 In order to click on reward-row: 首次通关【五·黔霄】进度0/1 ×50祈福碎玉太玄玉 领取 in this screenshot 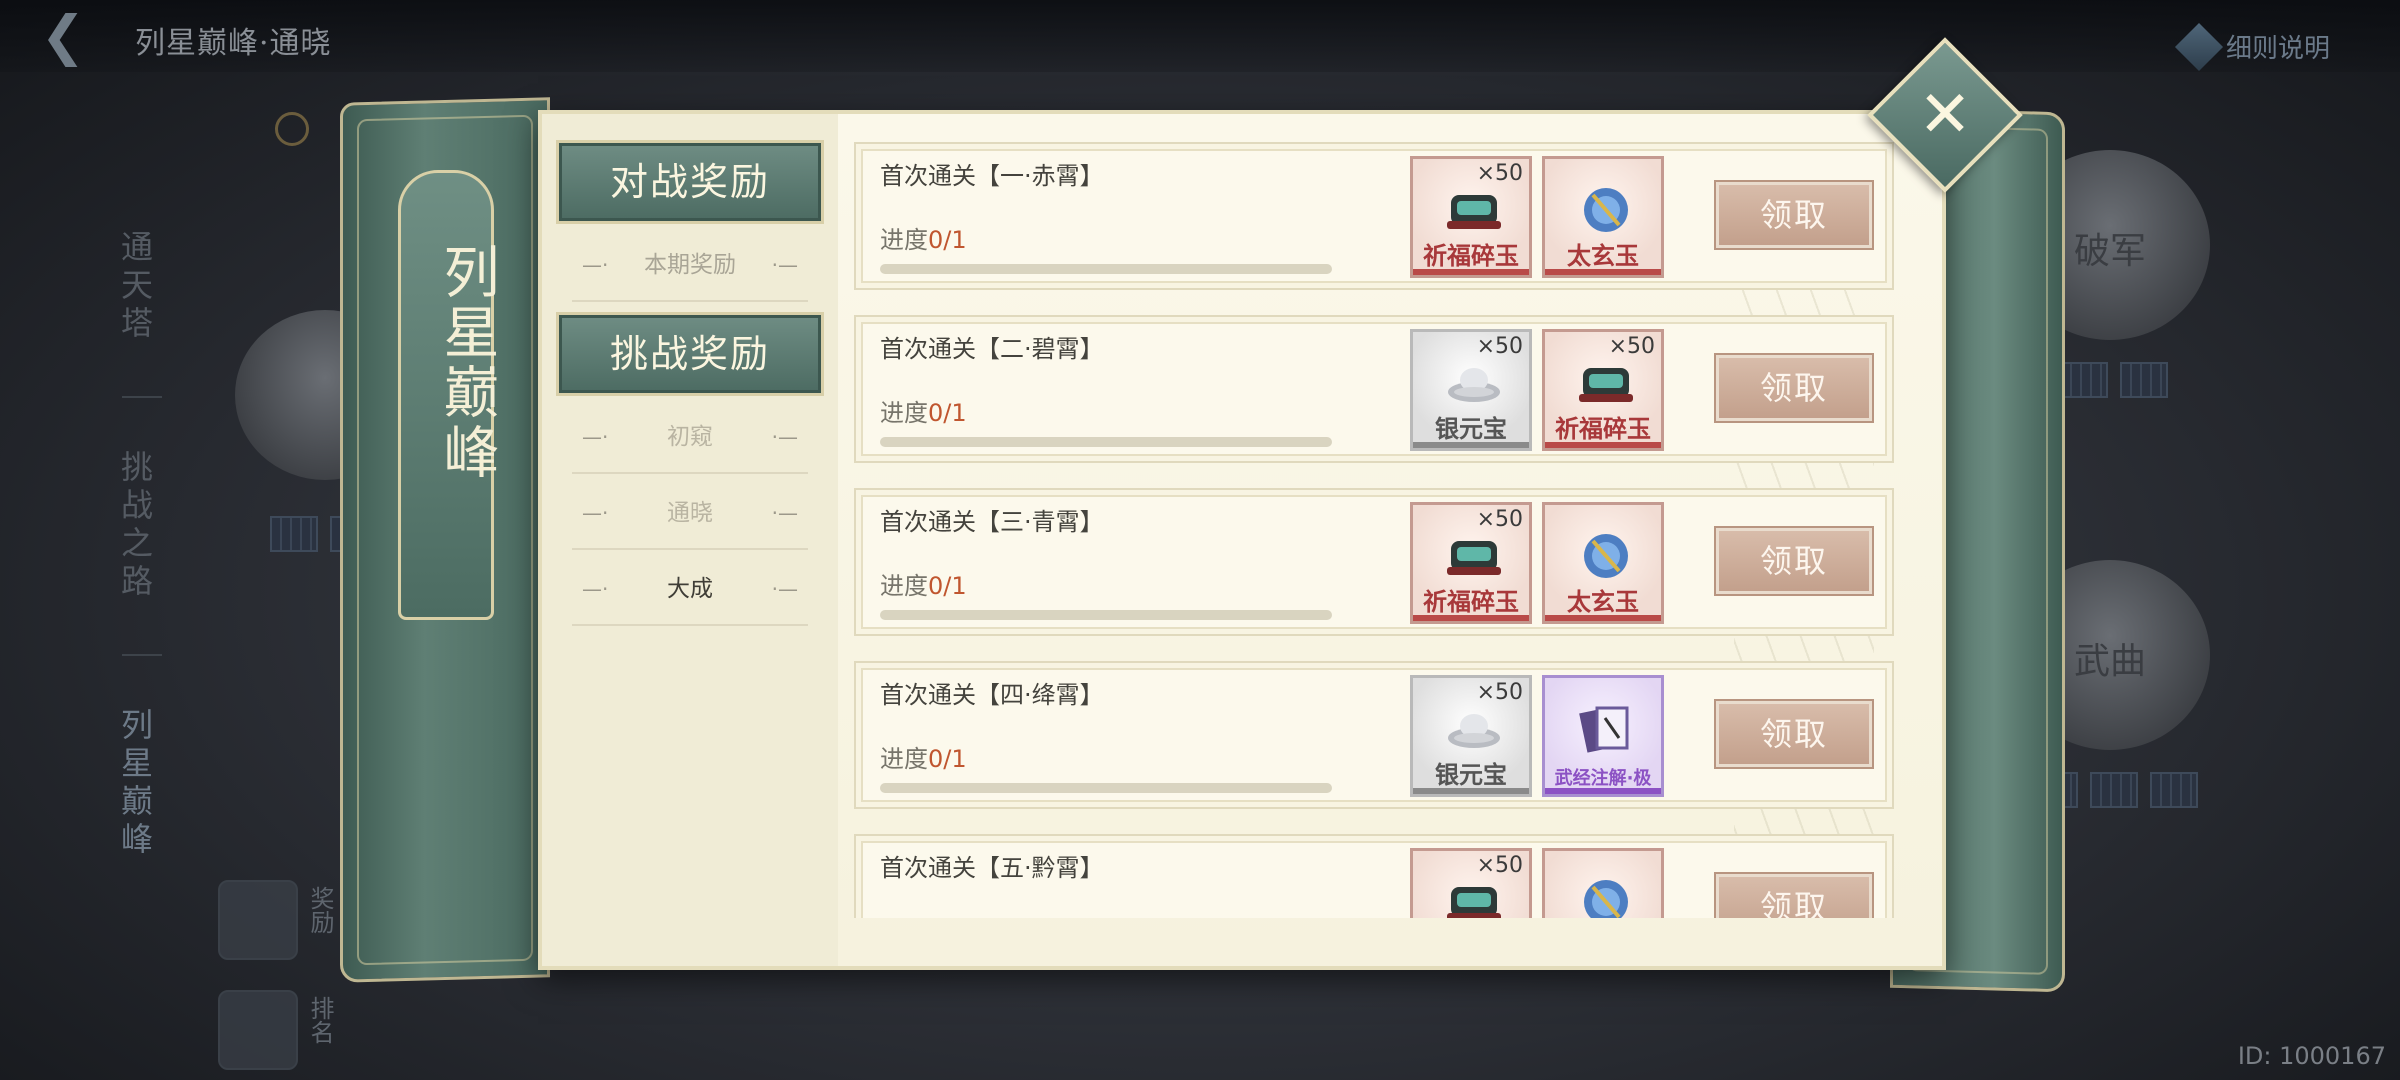, I will do `click(1374, 876)`.